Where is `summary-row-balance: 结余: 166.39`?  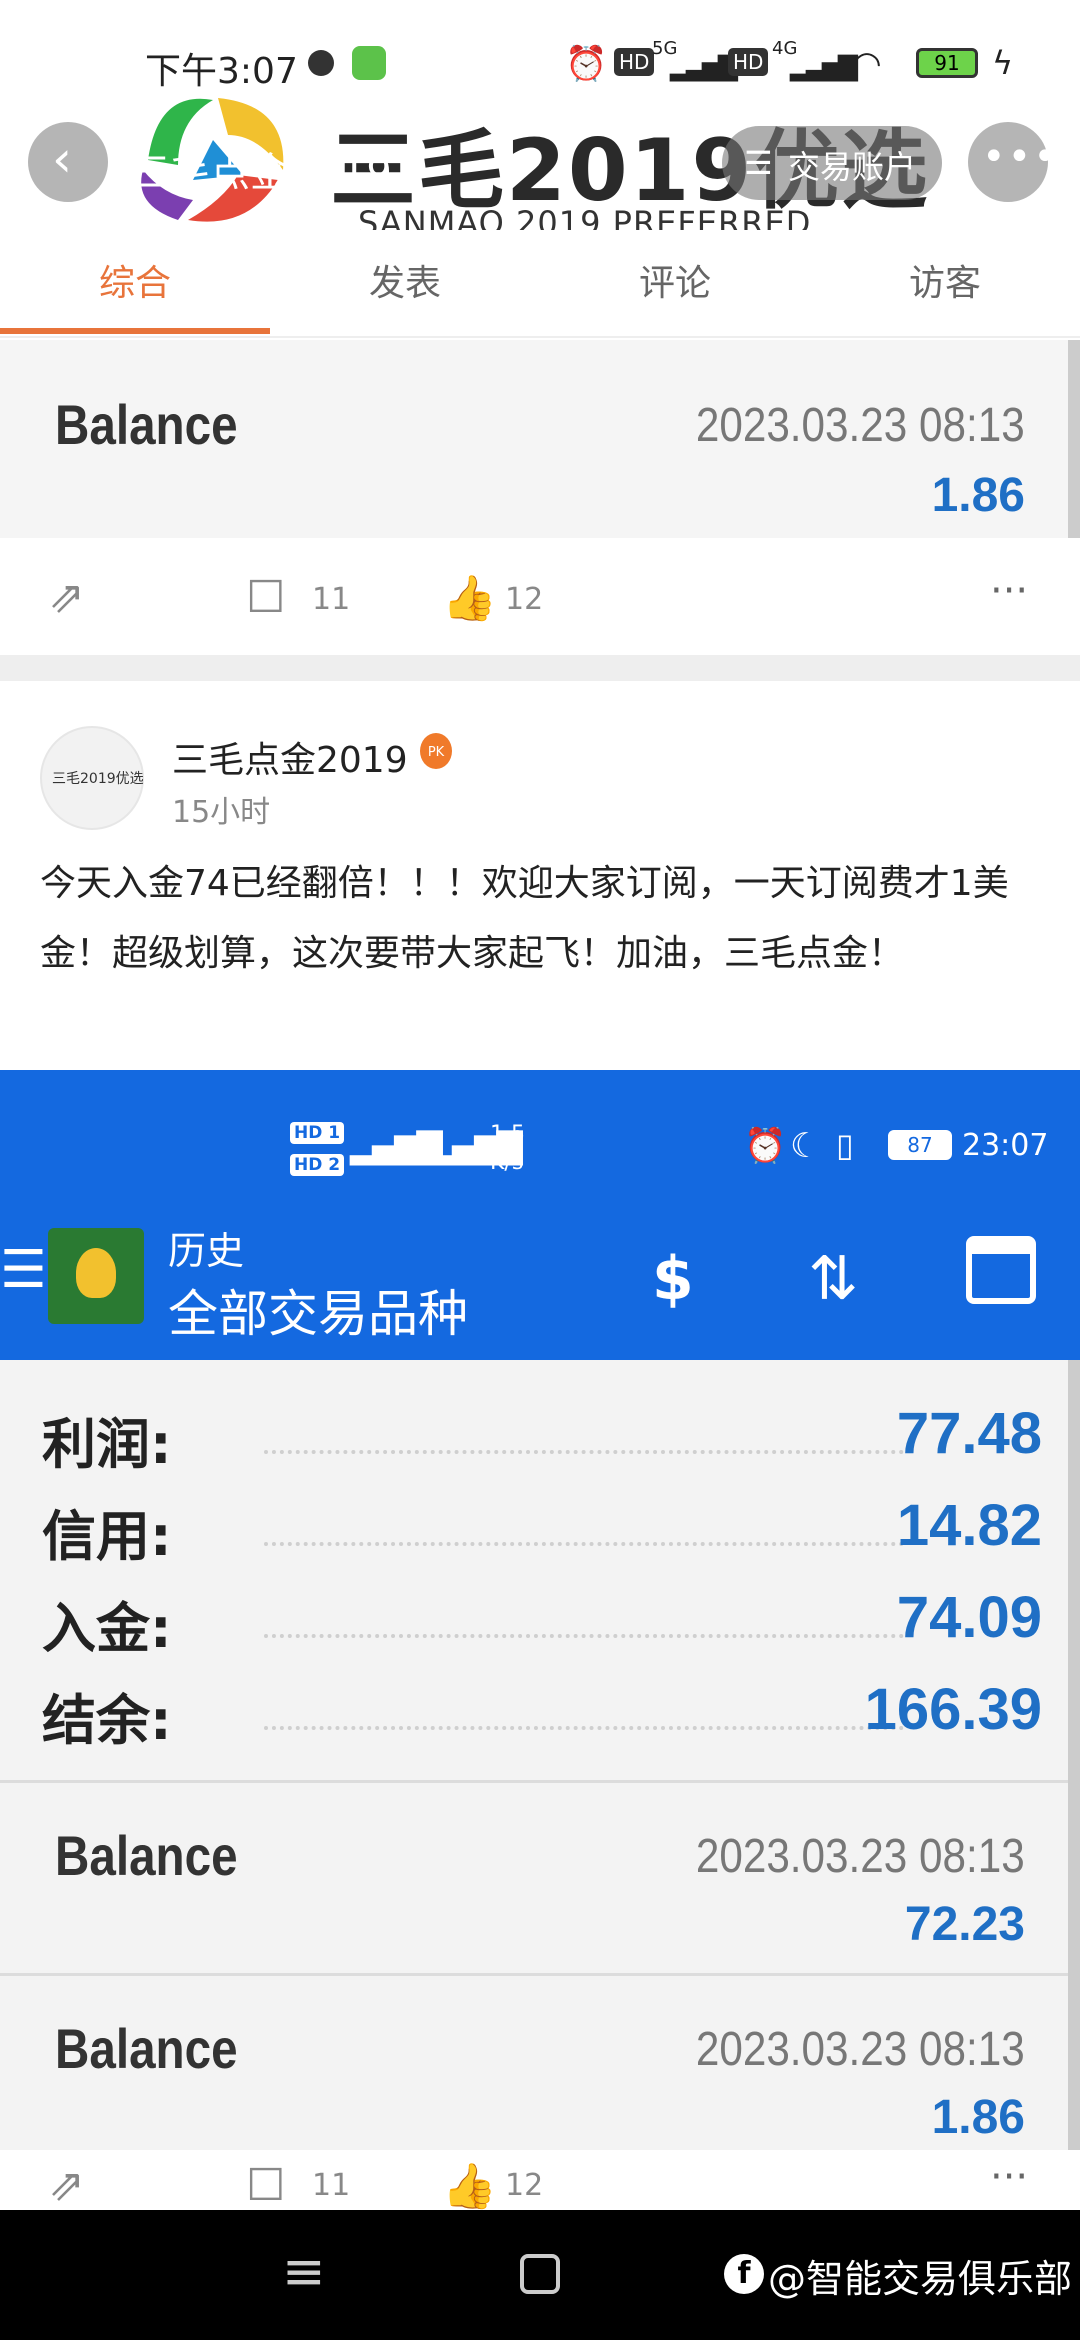 summary-row-balance: 结余: 166.39 is located at coordinates (542, 1721).